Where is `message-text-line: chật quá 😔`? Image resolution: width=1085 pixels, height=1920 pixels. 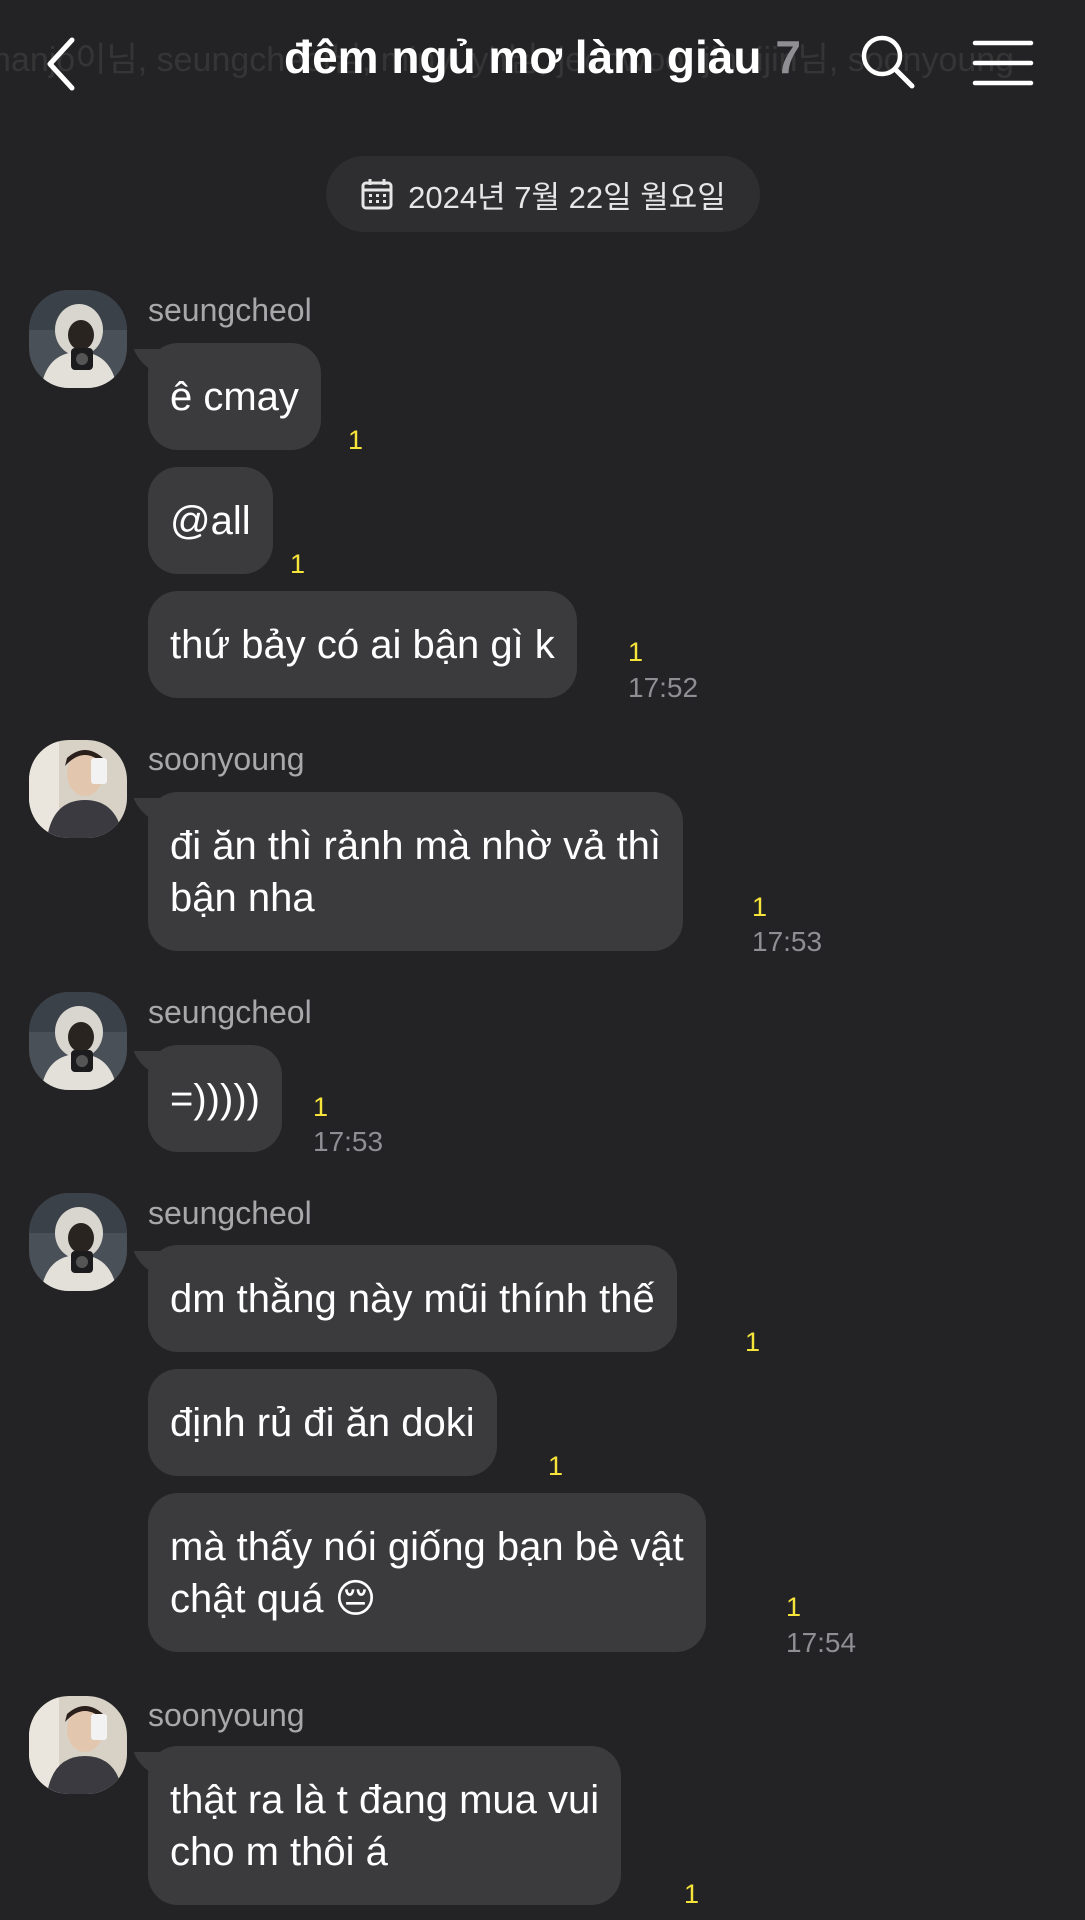
message-text-line: chật quá 😔 is located at coordinates (273, 1598).